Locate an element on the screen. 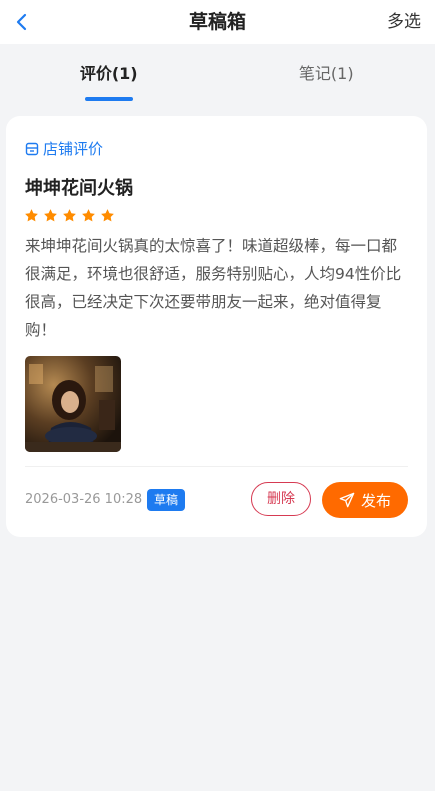  tab-bar: 评价(1) 笔记(1) is located at coordinates (217, 76).